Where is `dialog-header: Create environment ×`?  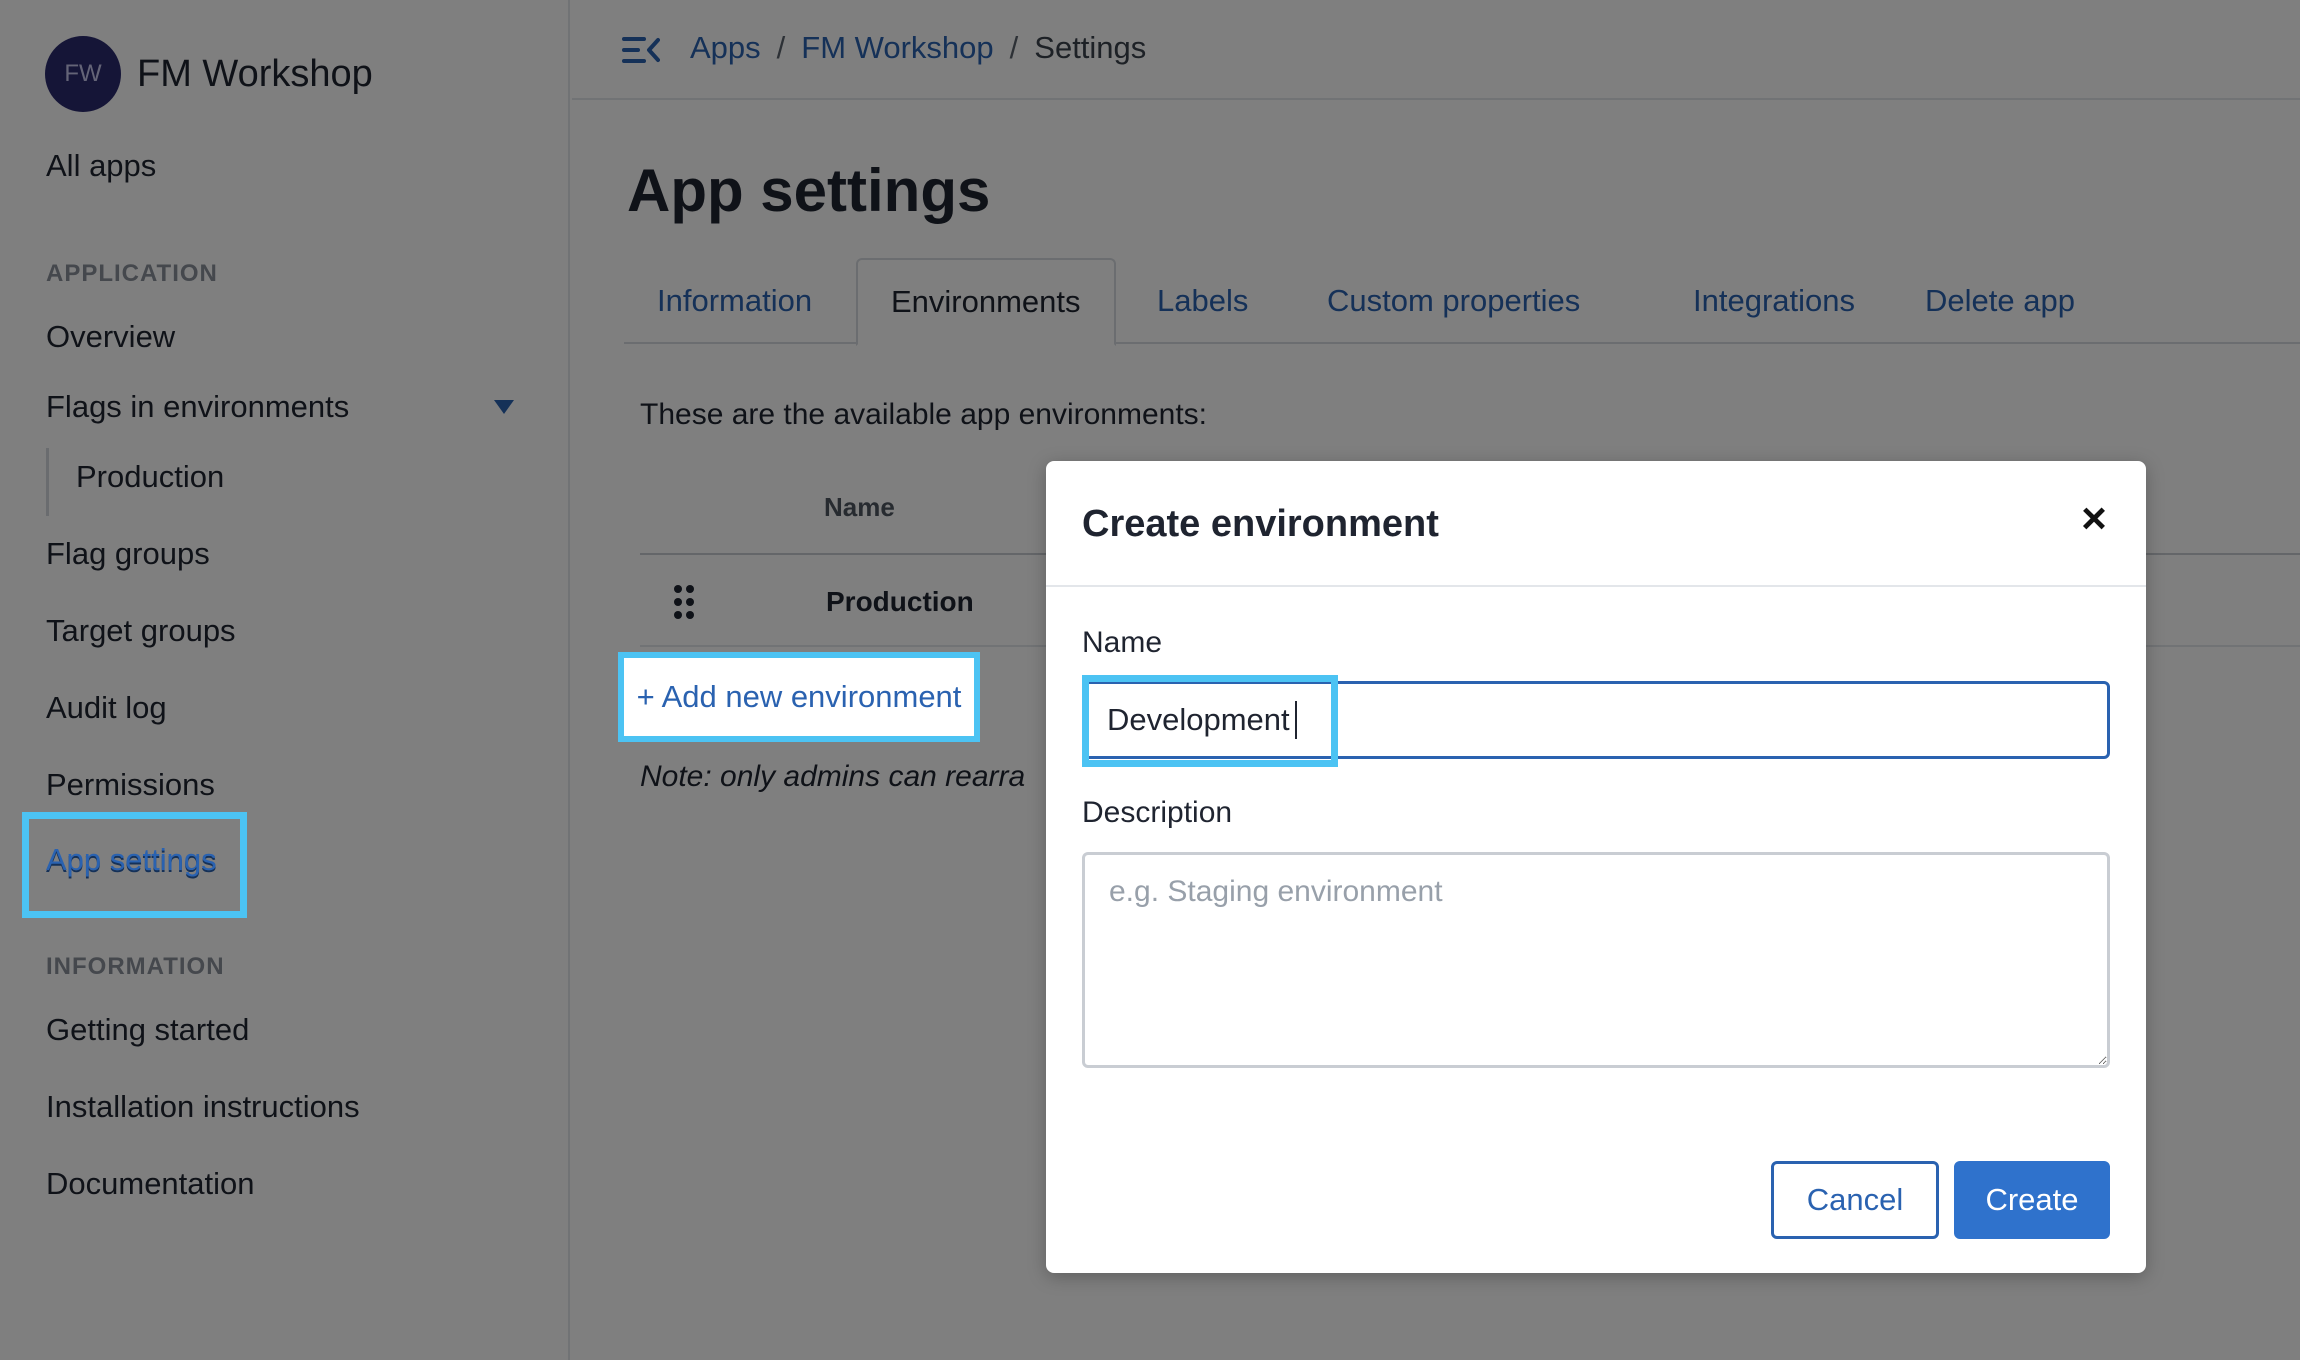 dialog-header: Create environment × is located at coordinates (1596, 524).